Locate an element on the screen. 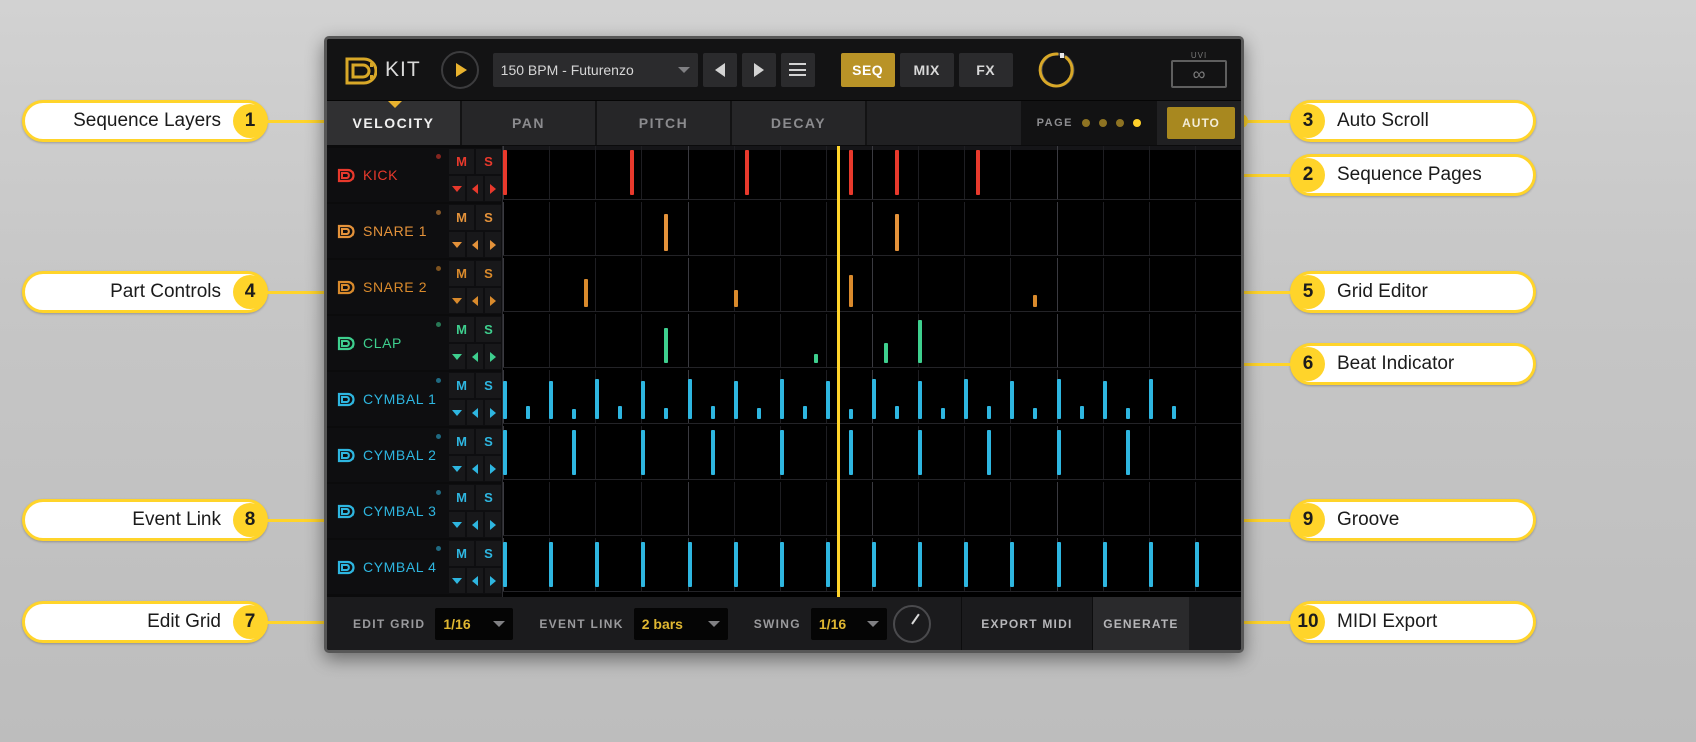 Image resolution: width=1696 pixels, height=742 pixels. menu-button is located at coordinates (797, 69).